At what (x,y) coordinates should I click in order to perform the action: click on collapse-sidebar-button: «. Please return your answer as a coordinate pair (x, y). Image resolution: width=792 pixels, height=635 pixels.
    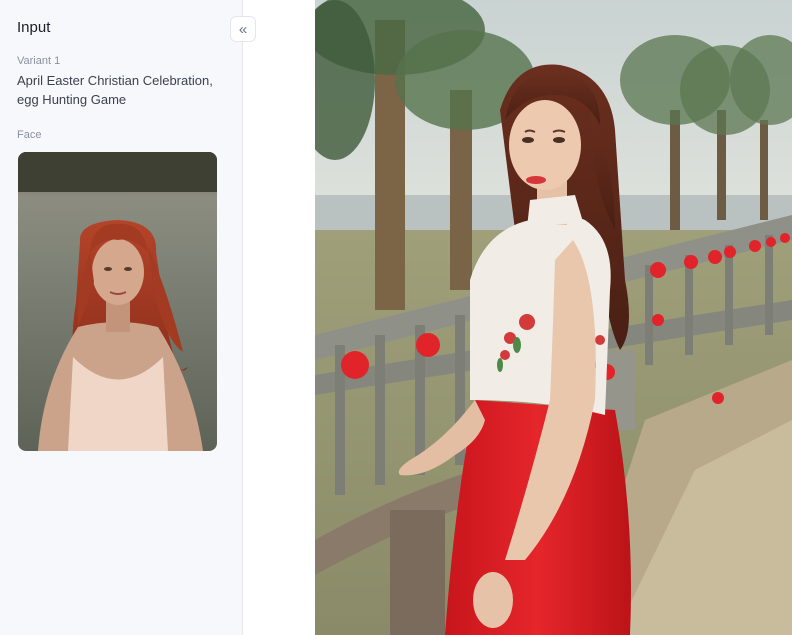
    Looking at the image, I should click on (243, 29).